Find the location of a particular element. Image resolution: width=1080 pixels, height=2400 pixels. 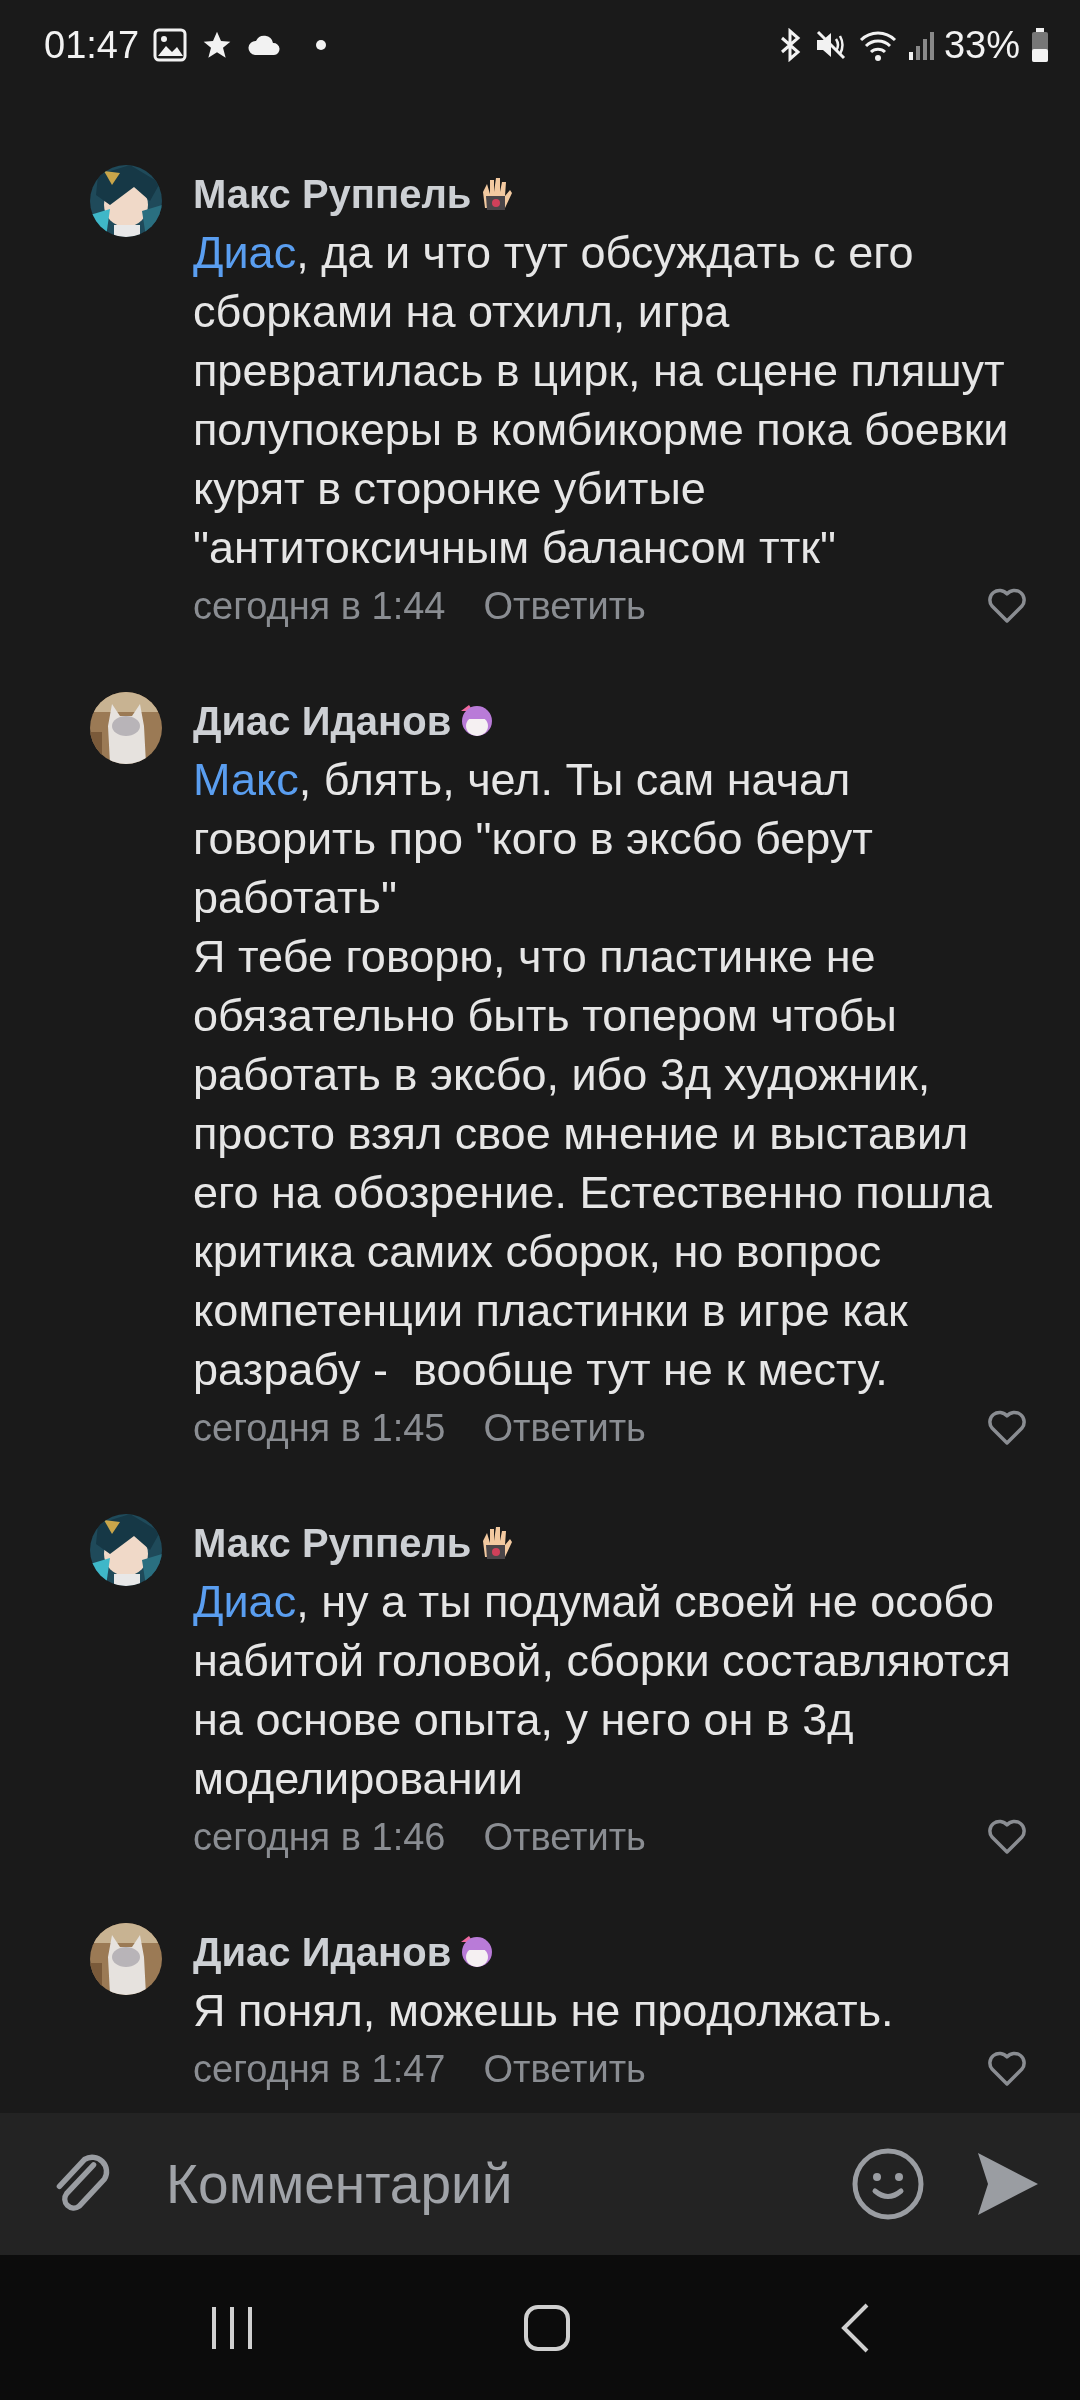

image-icon is located at coordinates (170, 45).